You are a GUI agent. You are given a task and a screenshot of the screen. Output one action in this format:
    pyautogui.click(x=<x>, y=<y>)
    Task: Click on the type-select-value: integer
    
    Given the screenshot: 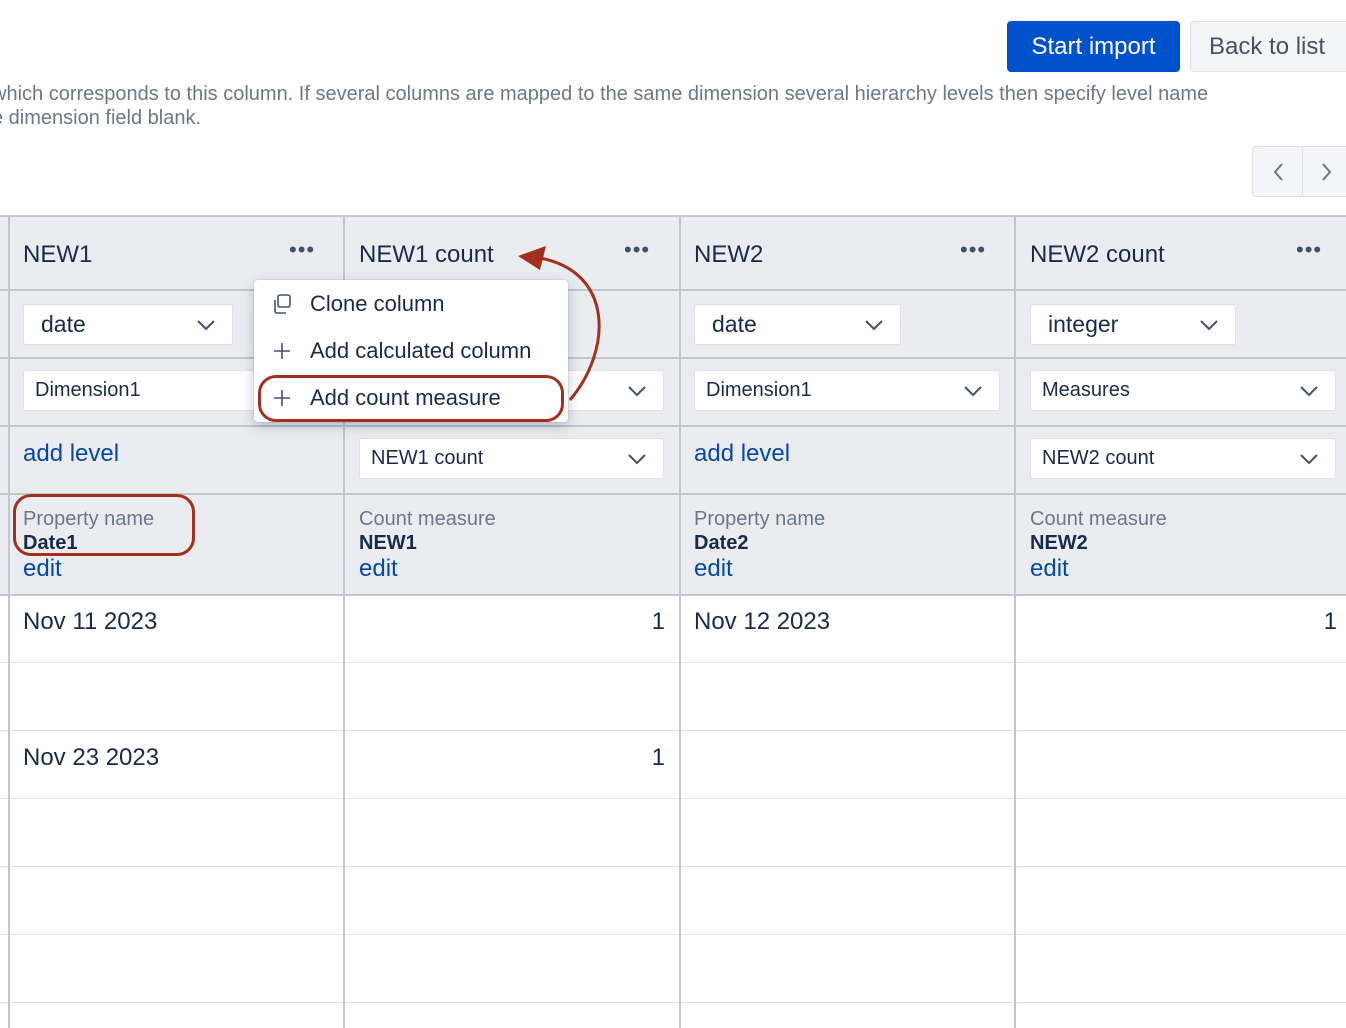 What is the action you would take?
    pyautogui.click(x=1083, y=324)
    